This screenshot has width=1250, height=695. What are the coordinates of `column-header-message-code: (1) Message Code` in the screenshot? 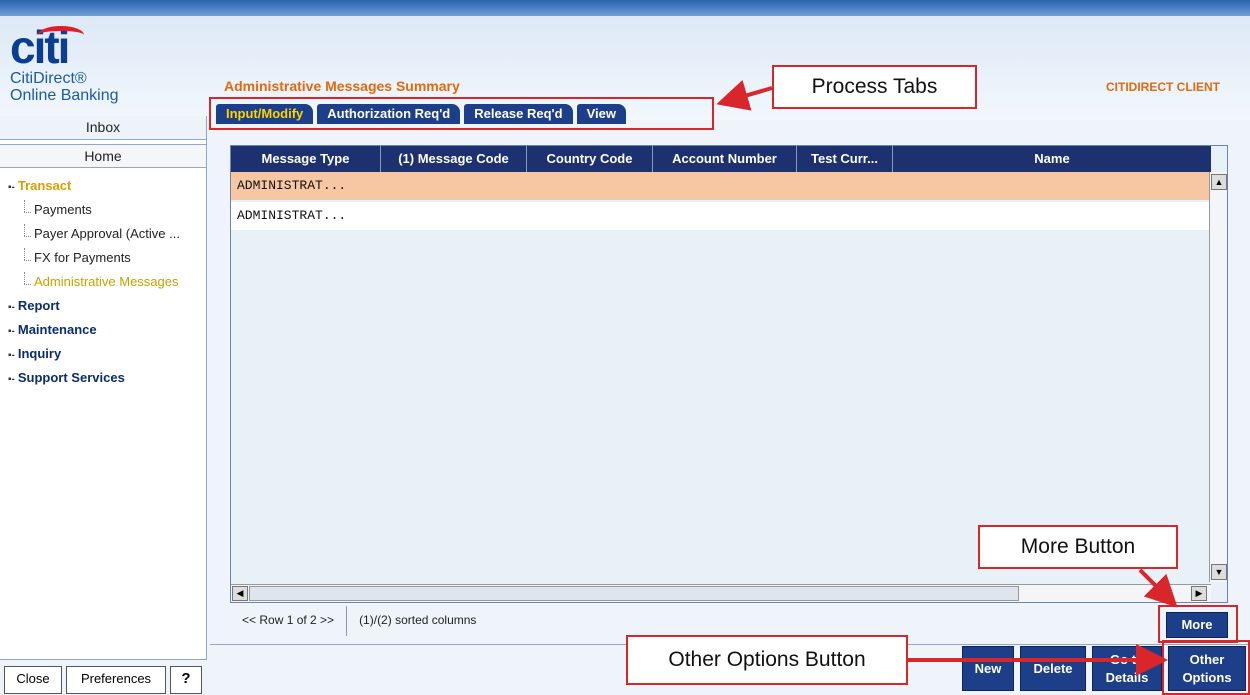 It's located at (454, 159).